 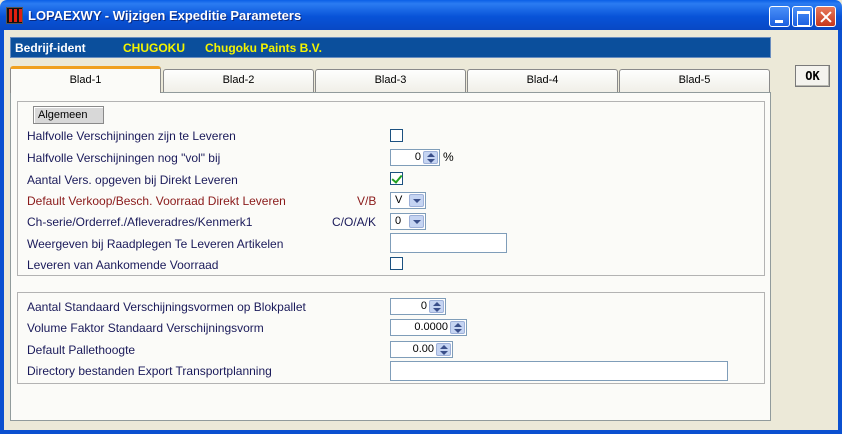 I want to click on default-verkoop-value: V, so click(x=399, y=200).